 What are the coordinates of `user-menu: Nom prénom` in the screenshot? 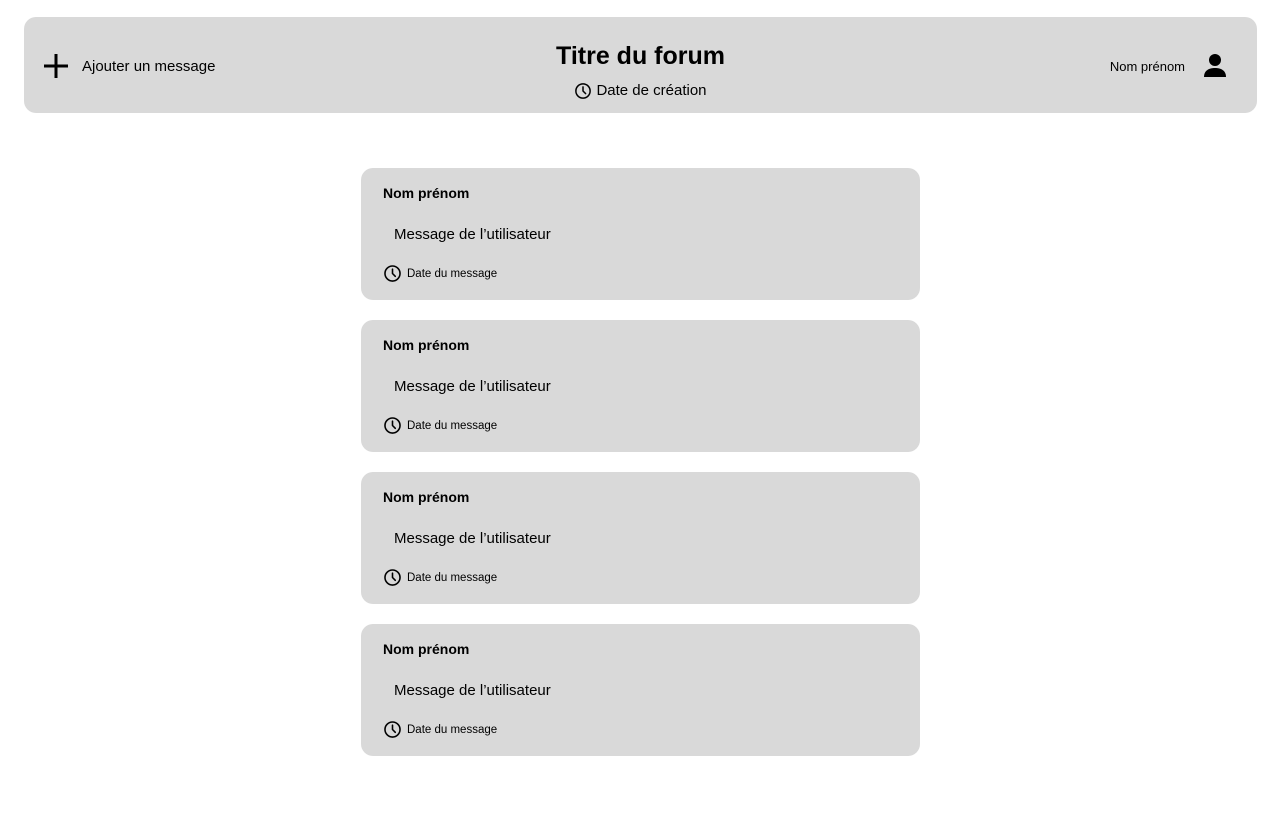 It's located at (1170, 66).